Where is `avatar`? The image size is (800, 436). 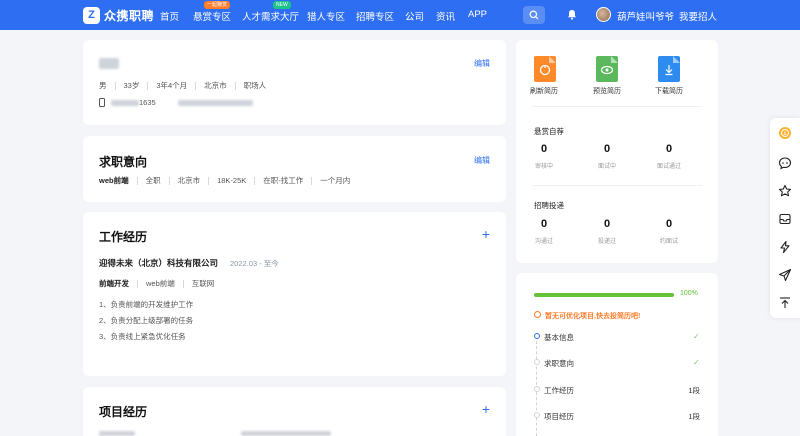
avatar is located at coordinates (603, 14).